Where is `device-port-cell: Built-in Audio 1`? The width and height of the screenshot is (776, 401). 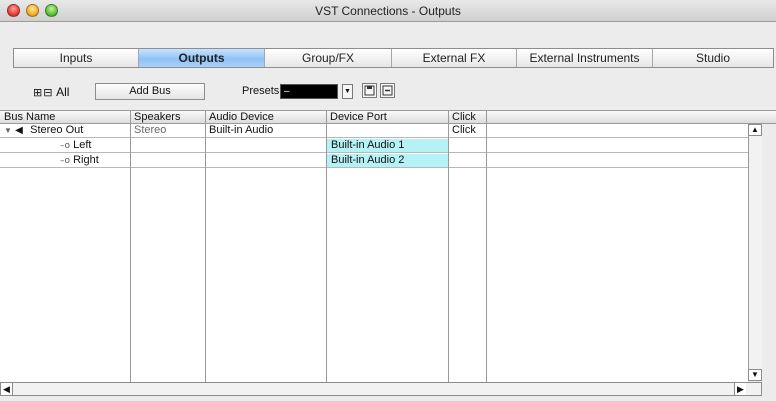
device-port-cell: Built-in Audio 1 is located at coordinates (387, 145).